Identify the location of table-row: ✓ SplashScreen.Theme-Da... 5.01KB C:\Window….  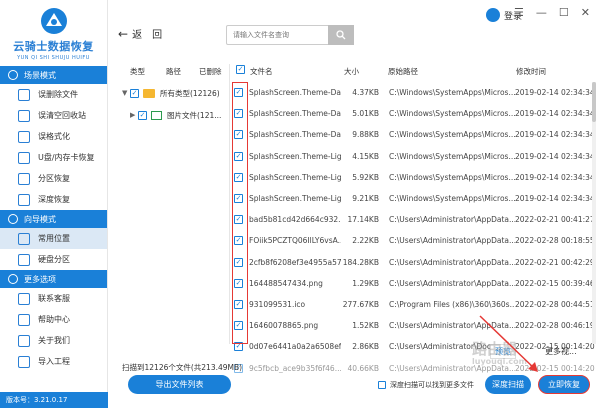
(415, 113).